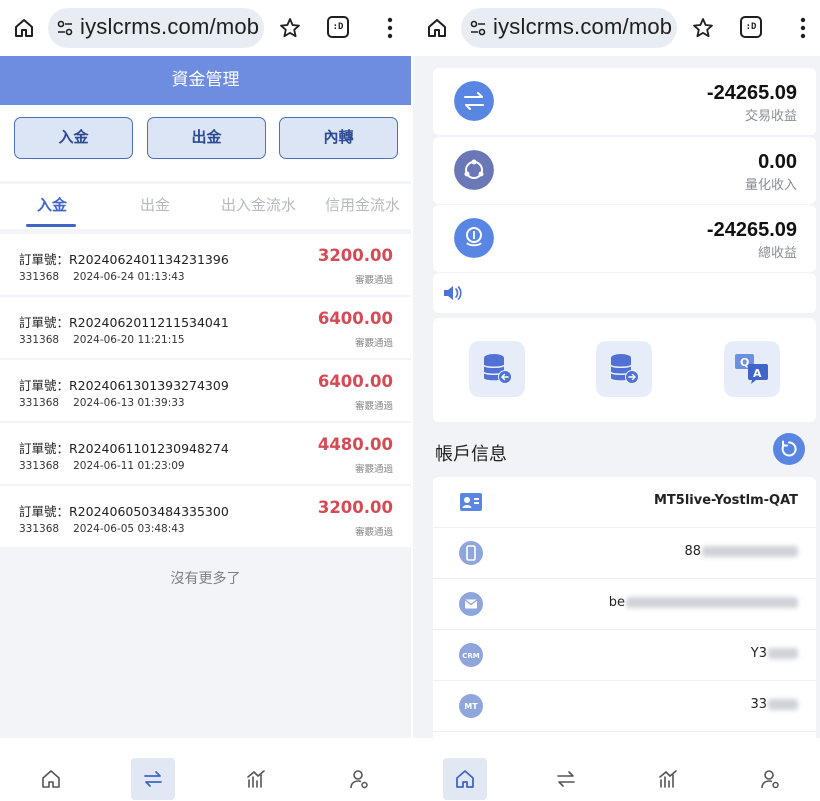  I want to click on deposit-shortcut-button, so click(497, 369).